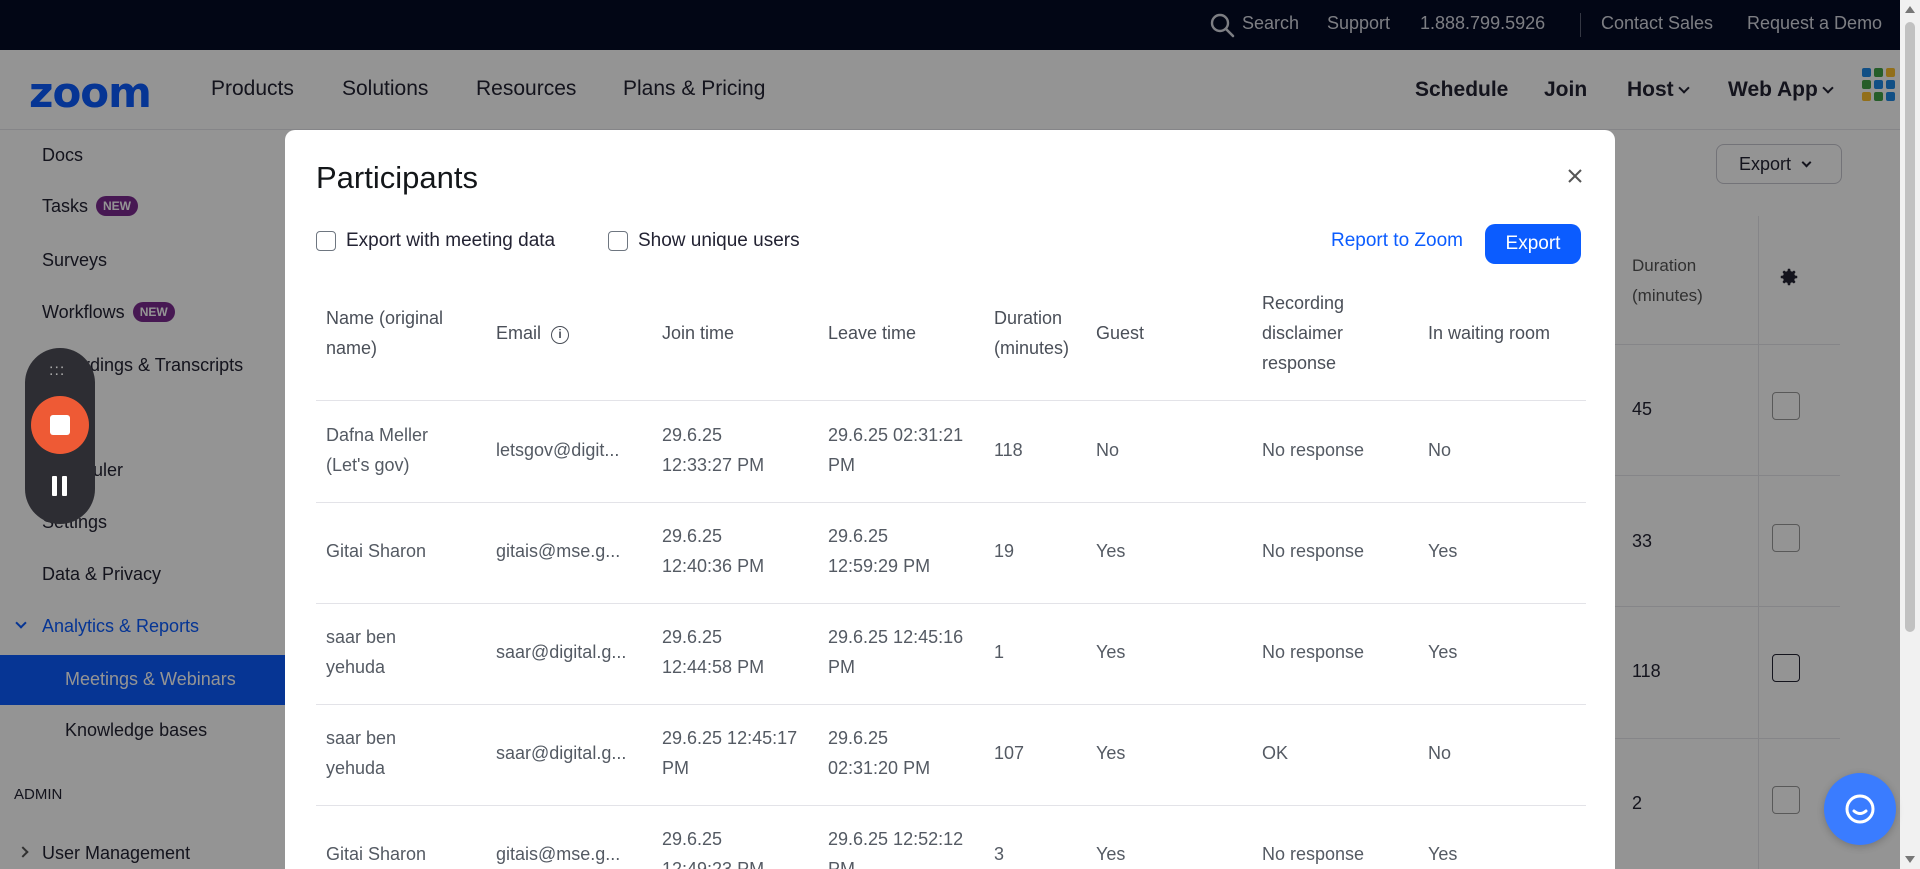 This screenshot has height=869, width=1920. Describe the element at coordinates (60, 486) in the screenshot. I see `pause-icon` at that location.